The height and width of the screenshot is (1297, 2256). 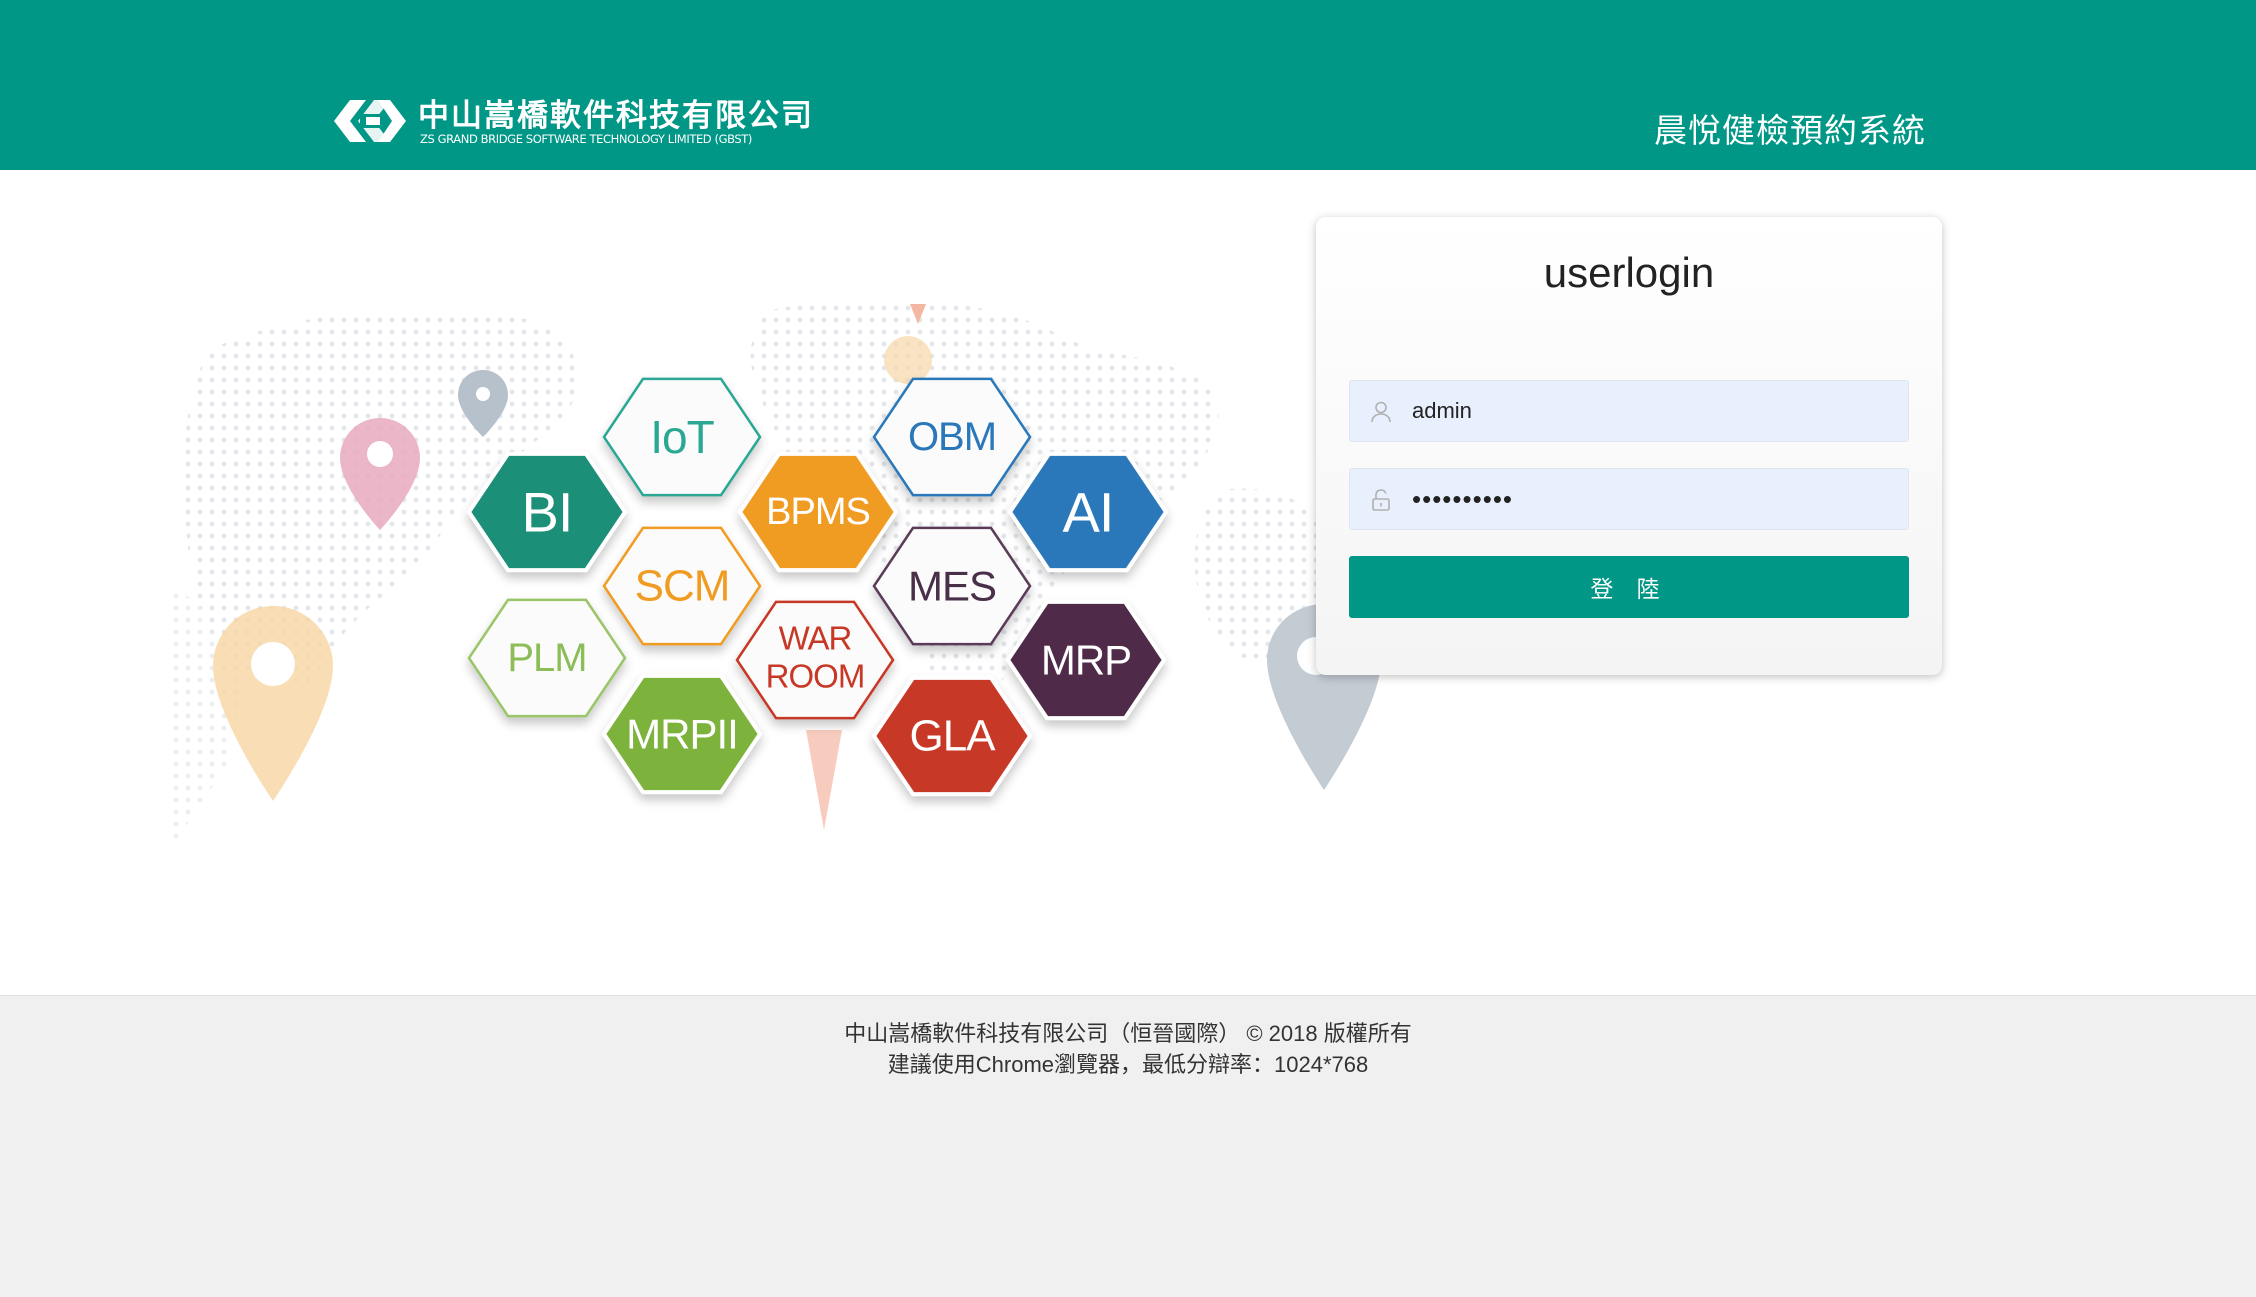 I want to click on pin-yellow-small-icon, so click(x=908, y=360).